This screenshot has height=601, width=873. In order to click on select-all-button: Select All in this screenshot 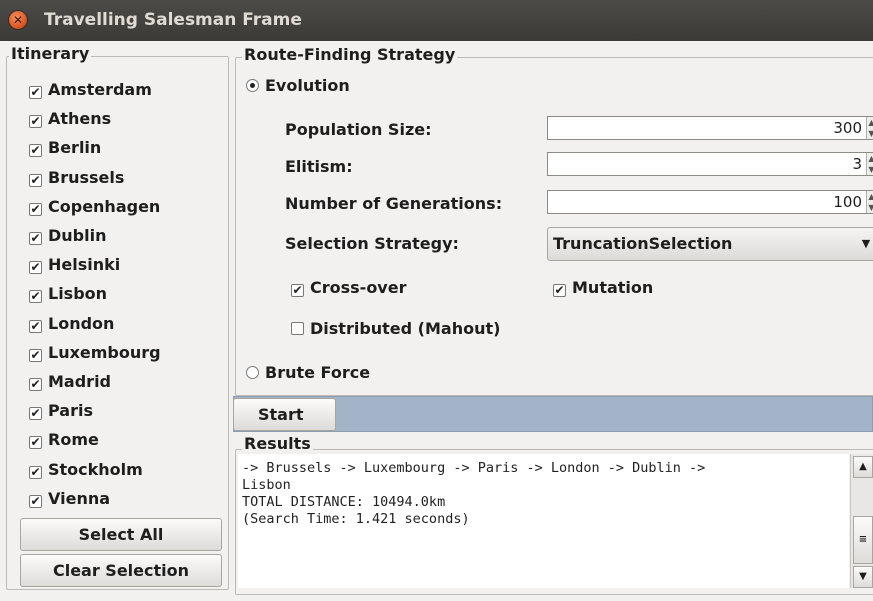, I will do `click(121, 534)`.